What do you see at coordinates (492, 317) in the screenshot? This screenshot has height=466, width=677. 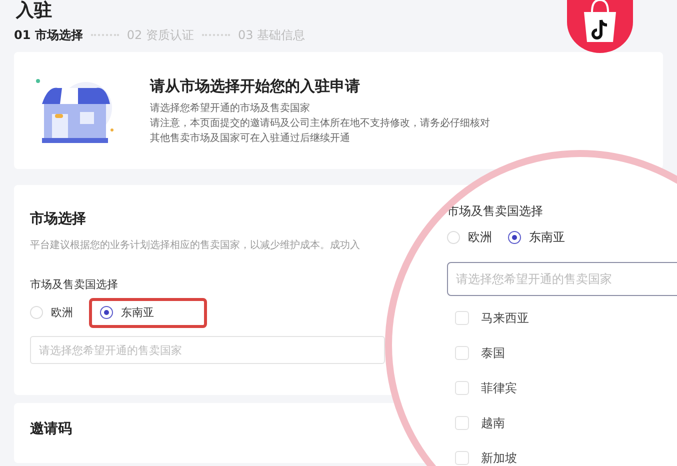 I see `dropdown-option: 马来西亚` at bounding box center [492, 317].